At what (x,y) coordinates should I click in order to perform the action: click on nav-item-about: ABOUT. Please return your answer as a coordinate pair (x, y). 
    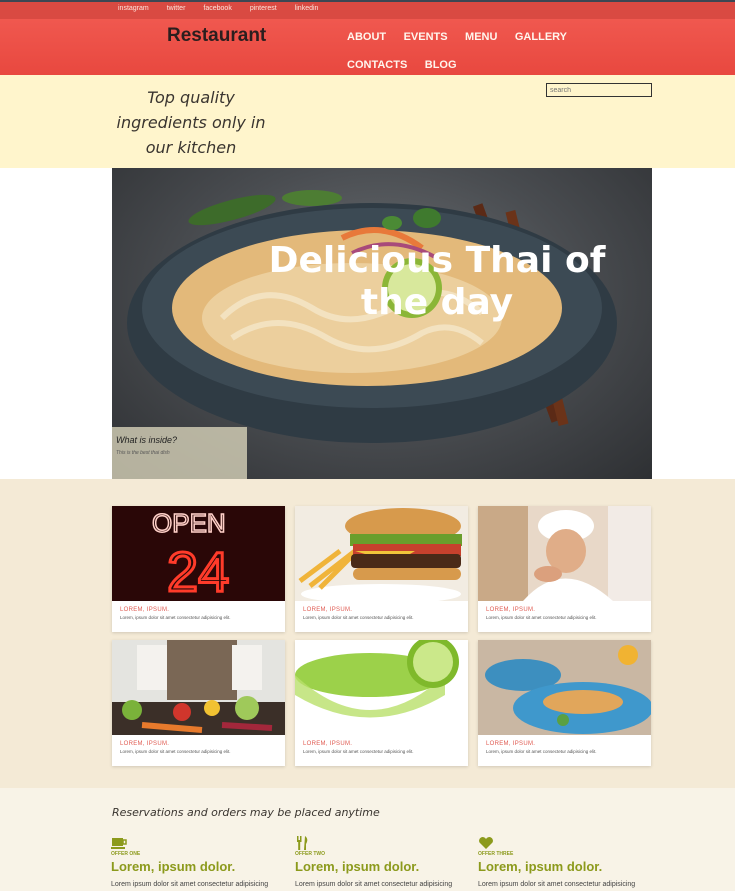
    Looking at the image, I should click on (366, 37).